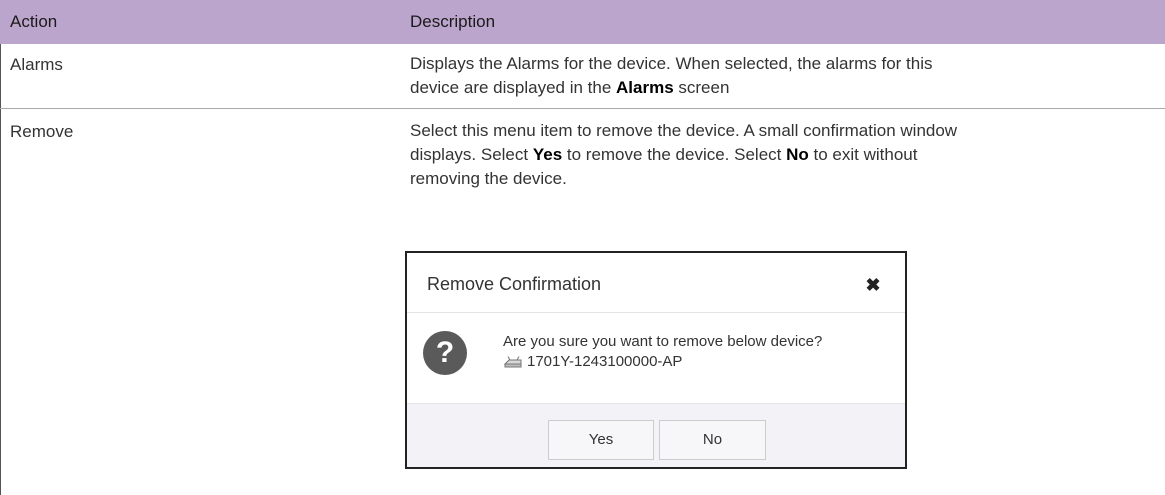  What do you see at coordinates (582, 22) in the screenshot?
I see `table-header: Action Description` at bounding box center [582, 22].